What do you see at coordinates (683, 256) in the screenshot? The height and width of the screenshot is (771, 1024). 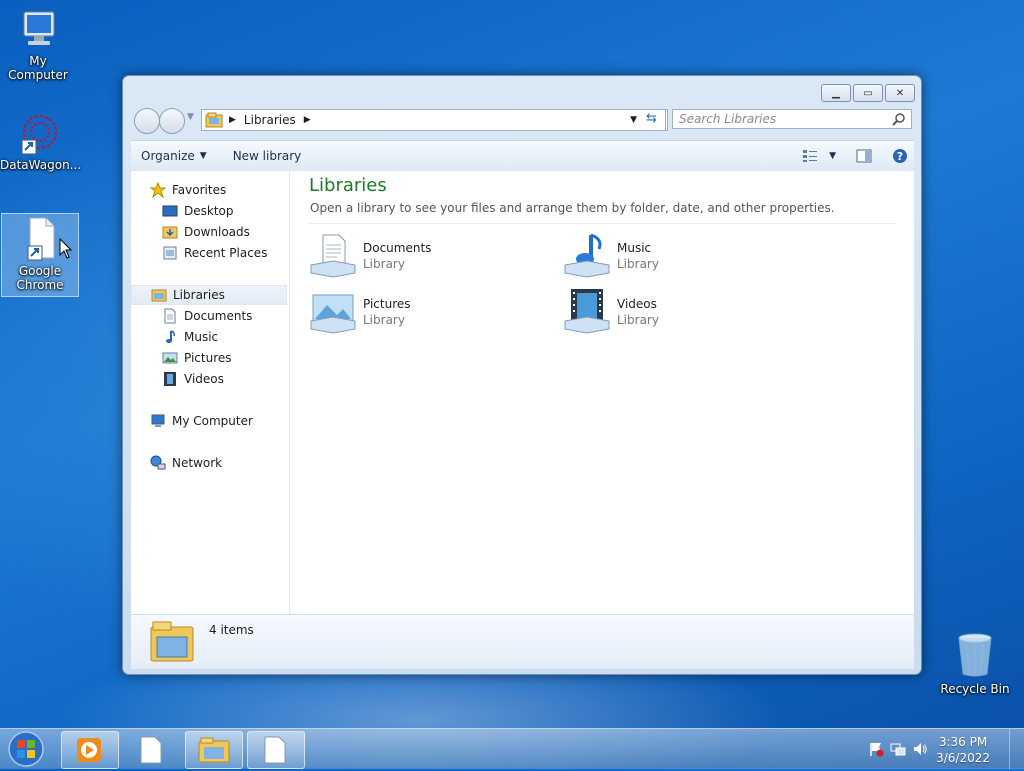 I see `library-music: Music Library` at bounding box center [683, 256].